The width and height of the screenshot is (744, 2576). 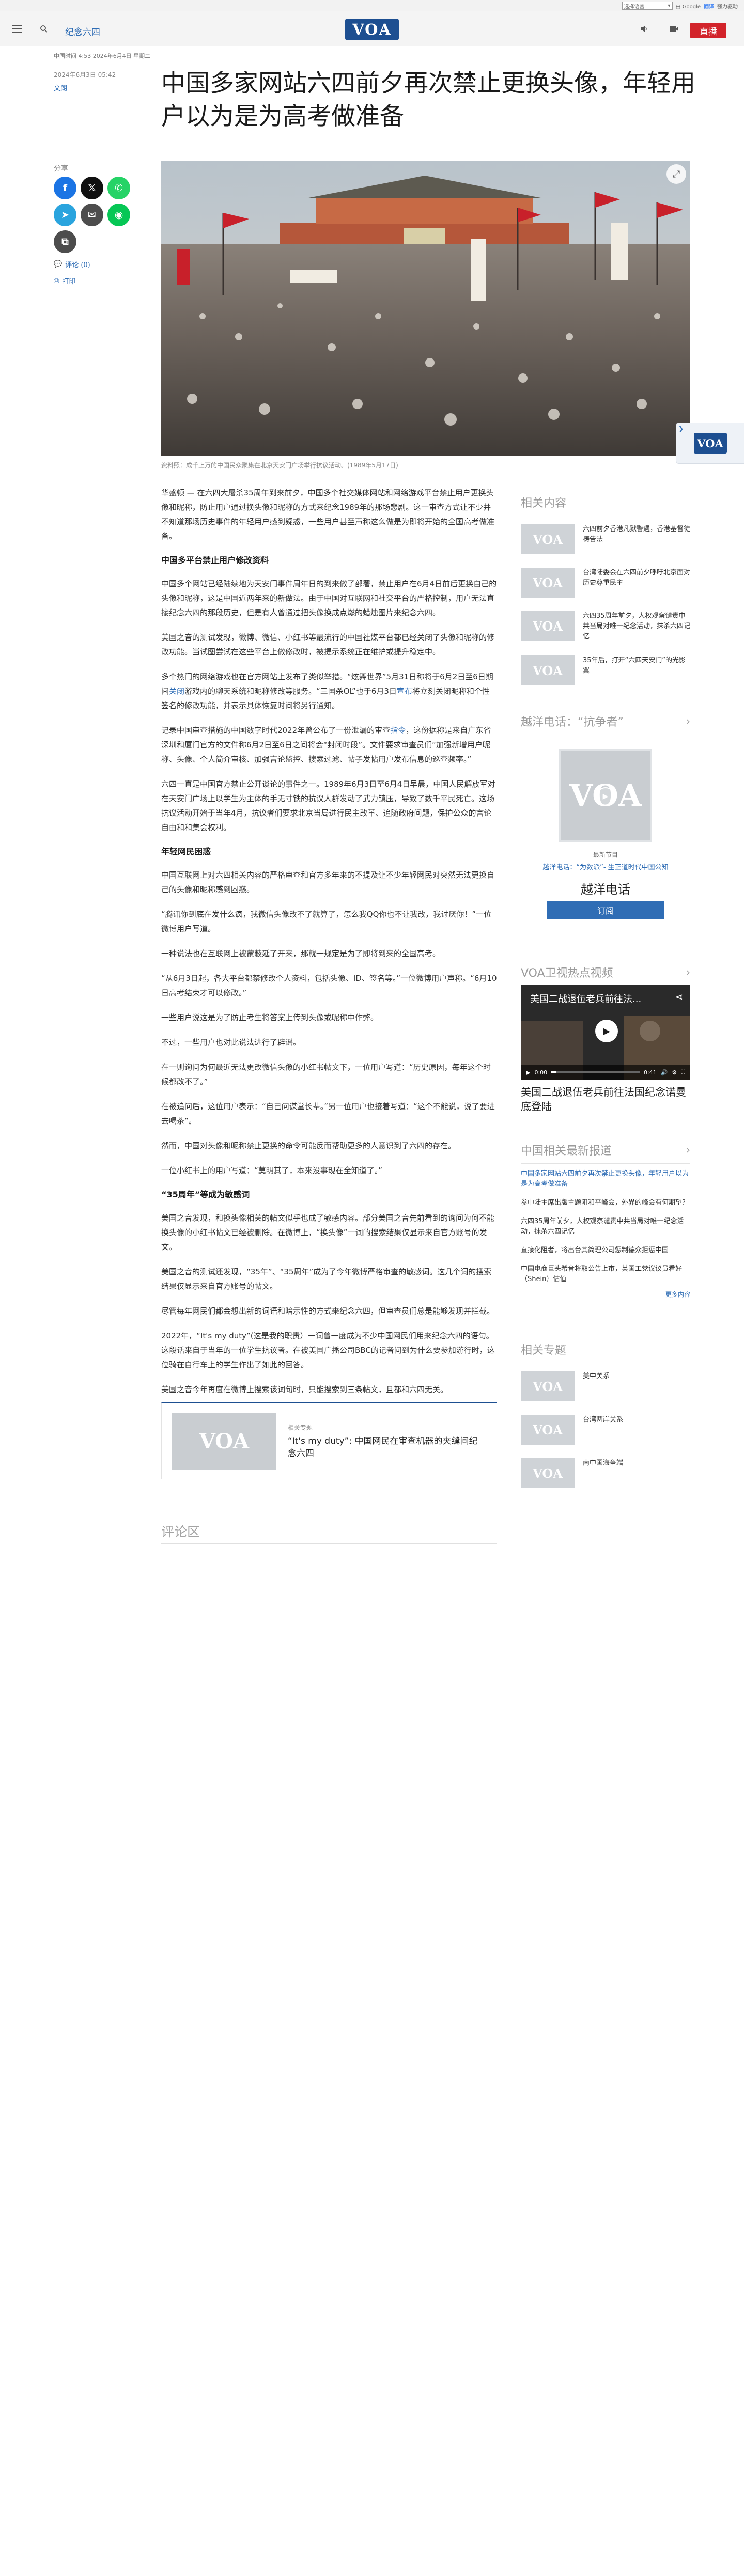 I want to click on video-caption: 美国二战退伍老兵前往法国纪念诺曼底登陆, so click(x=606, y=1099).